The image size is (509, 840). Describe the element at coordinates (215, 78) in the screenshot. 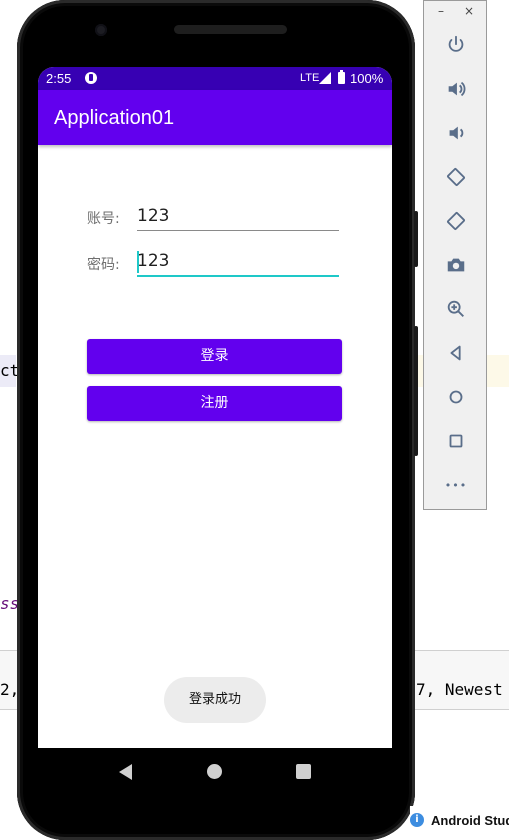

I see `status-bar: 2:55 LTE 100%` at that location.